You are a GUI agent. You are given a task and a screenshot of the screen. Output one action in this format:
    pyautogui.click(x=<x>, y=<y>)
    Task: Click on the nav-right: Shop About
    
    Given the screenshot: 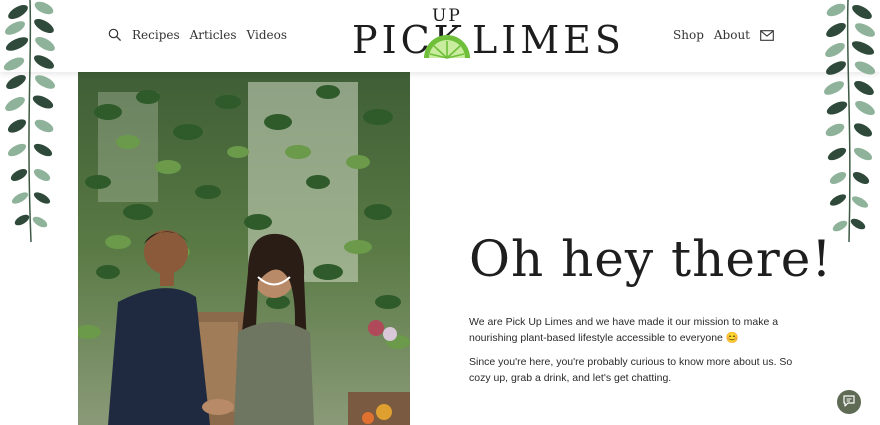 What is the action you would take?
    pyautogui.click(x=723, y=35)
    